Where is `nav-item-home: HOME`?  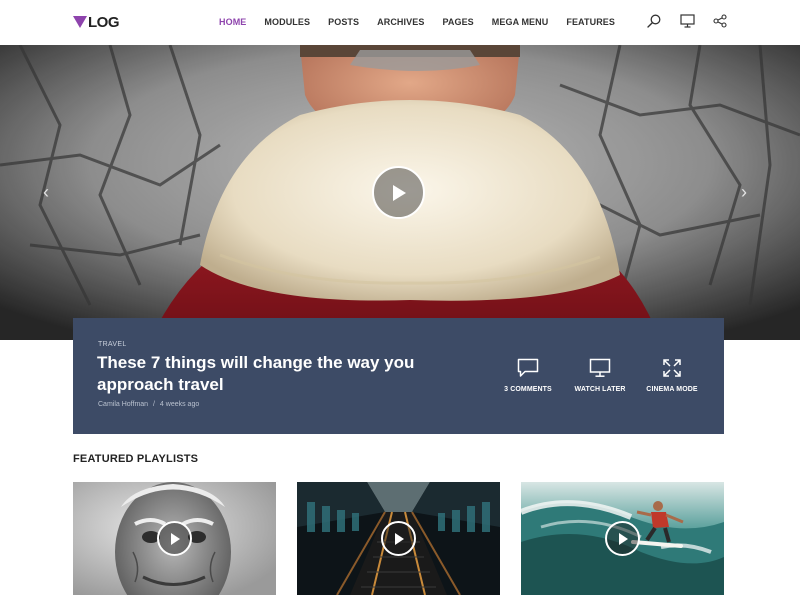
nav-item-home: HOME is located at coordinates (232, 22).